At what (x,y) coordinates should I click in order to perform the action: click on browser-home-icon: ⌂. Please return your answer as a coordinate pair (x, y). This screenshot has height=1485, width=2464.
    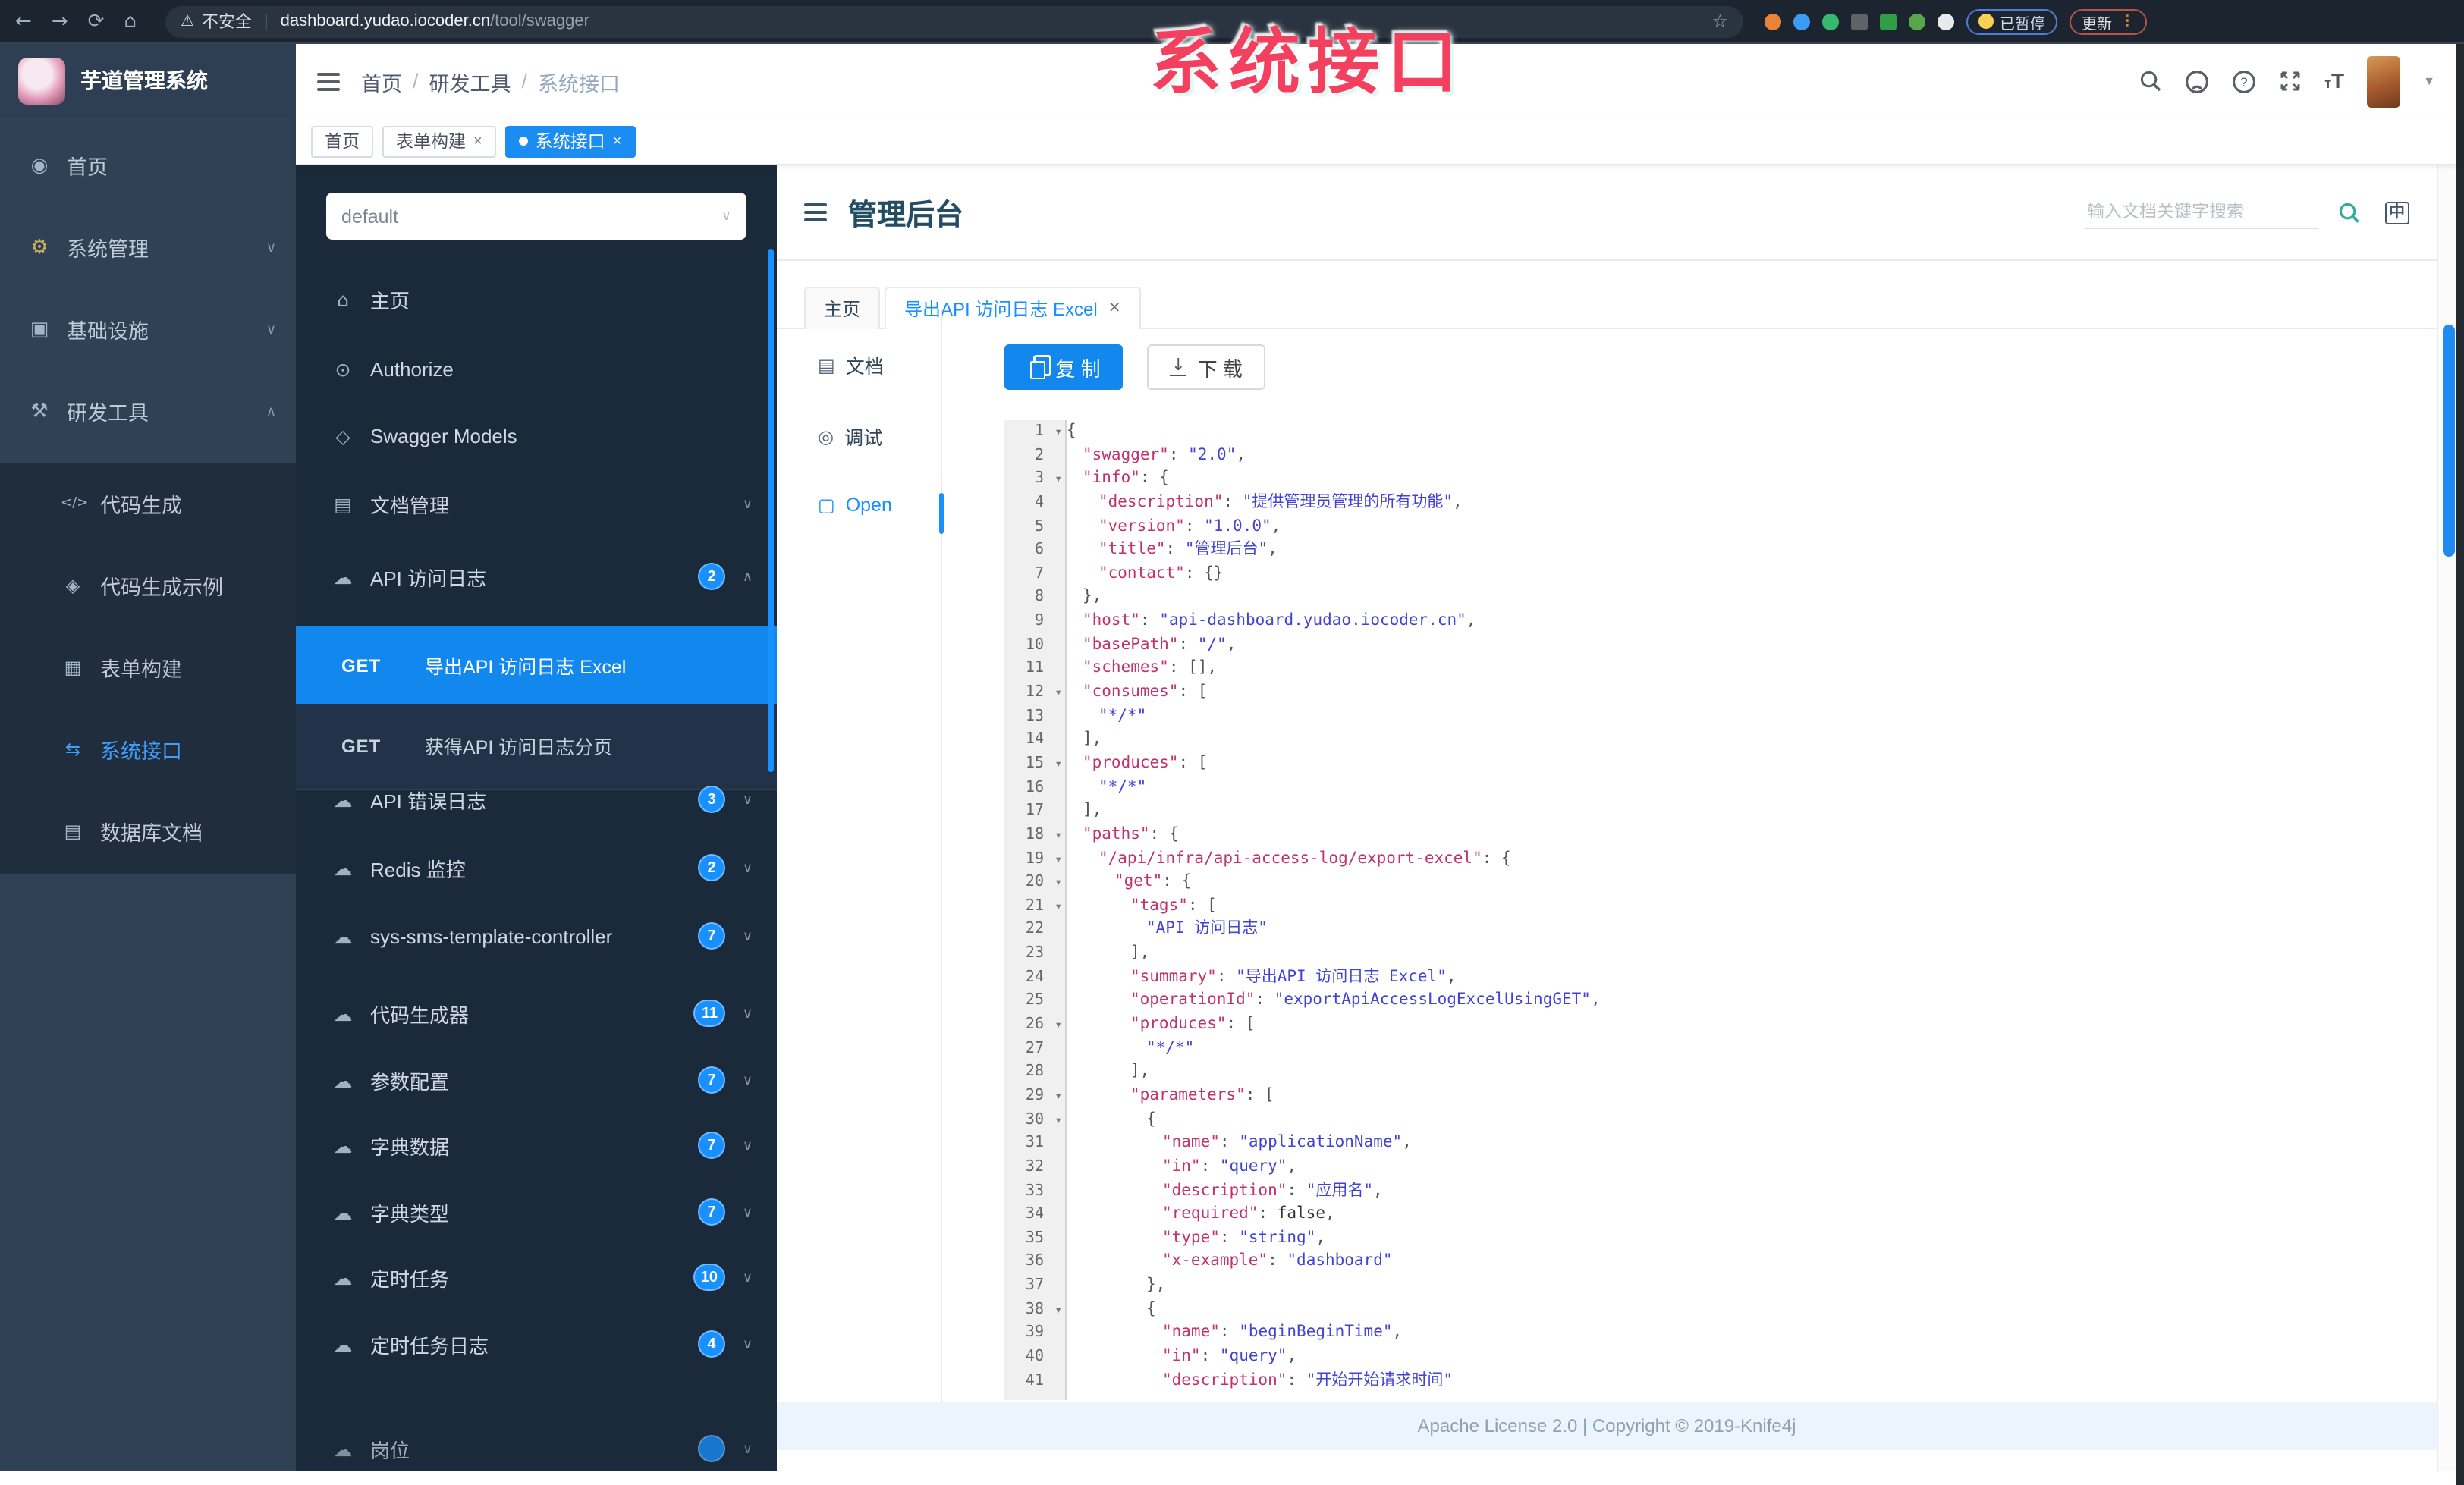
    Looking at the image, I should click on (130, 21).